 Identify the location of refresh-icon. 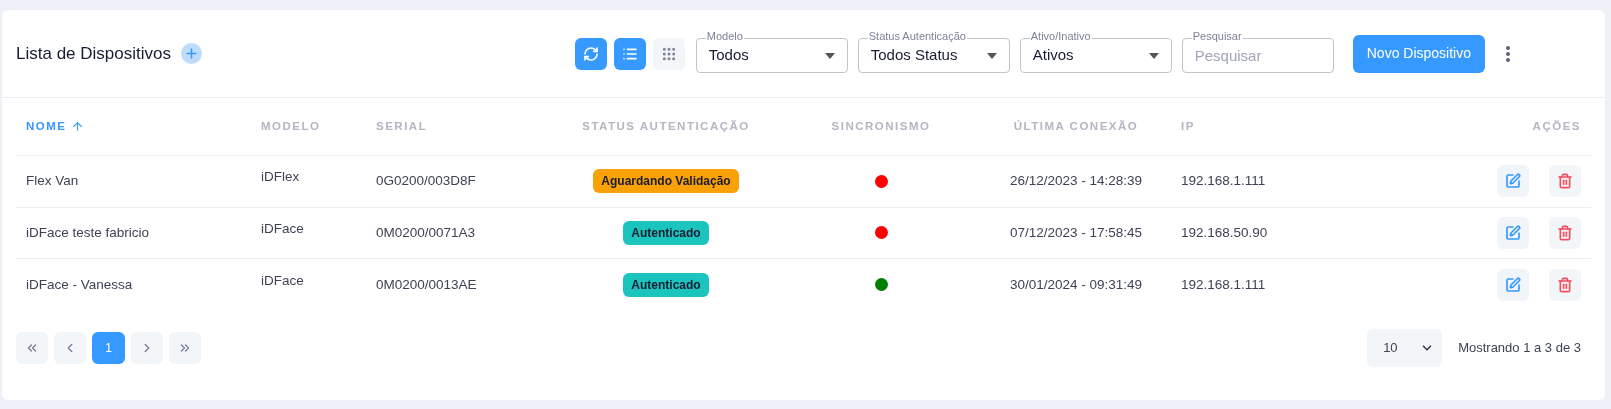
(590, 53).